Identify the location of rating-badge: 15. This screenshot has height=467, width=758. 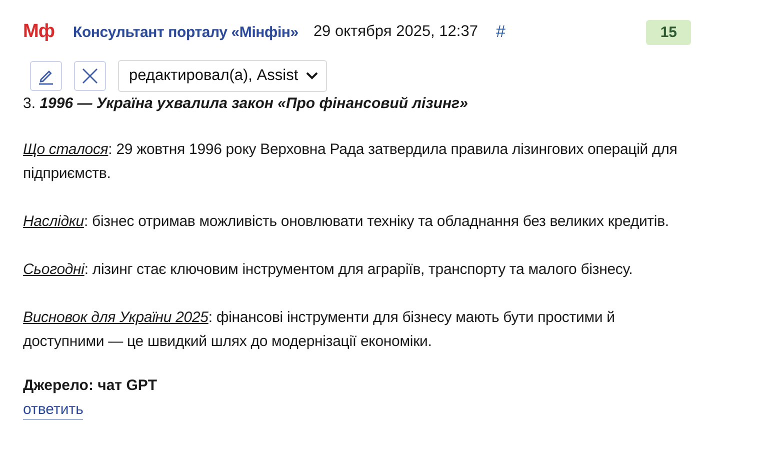
(668, 32).